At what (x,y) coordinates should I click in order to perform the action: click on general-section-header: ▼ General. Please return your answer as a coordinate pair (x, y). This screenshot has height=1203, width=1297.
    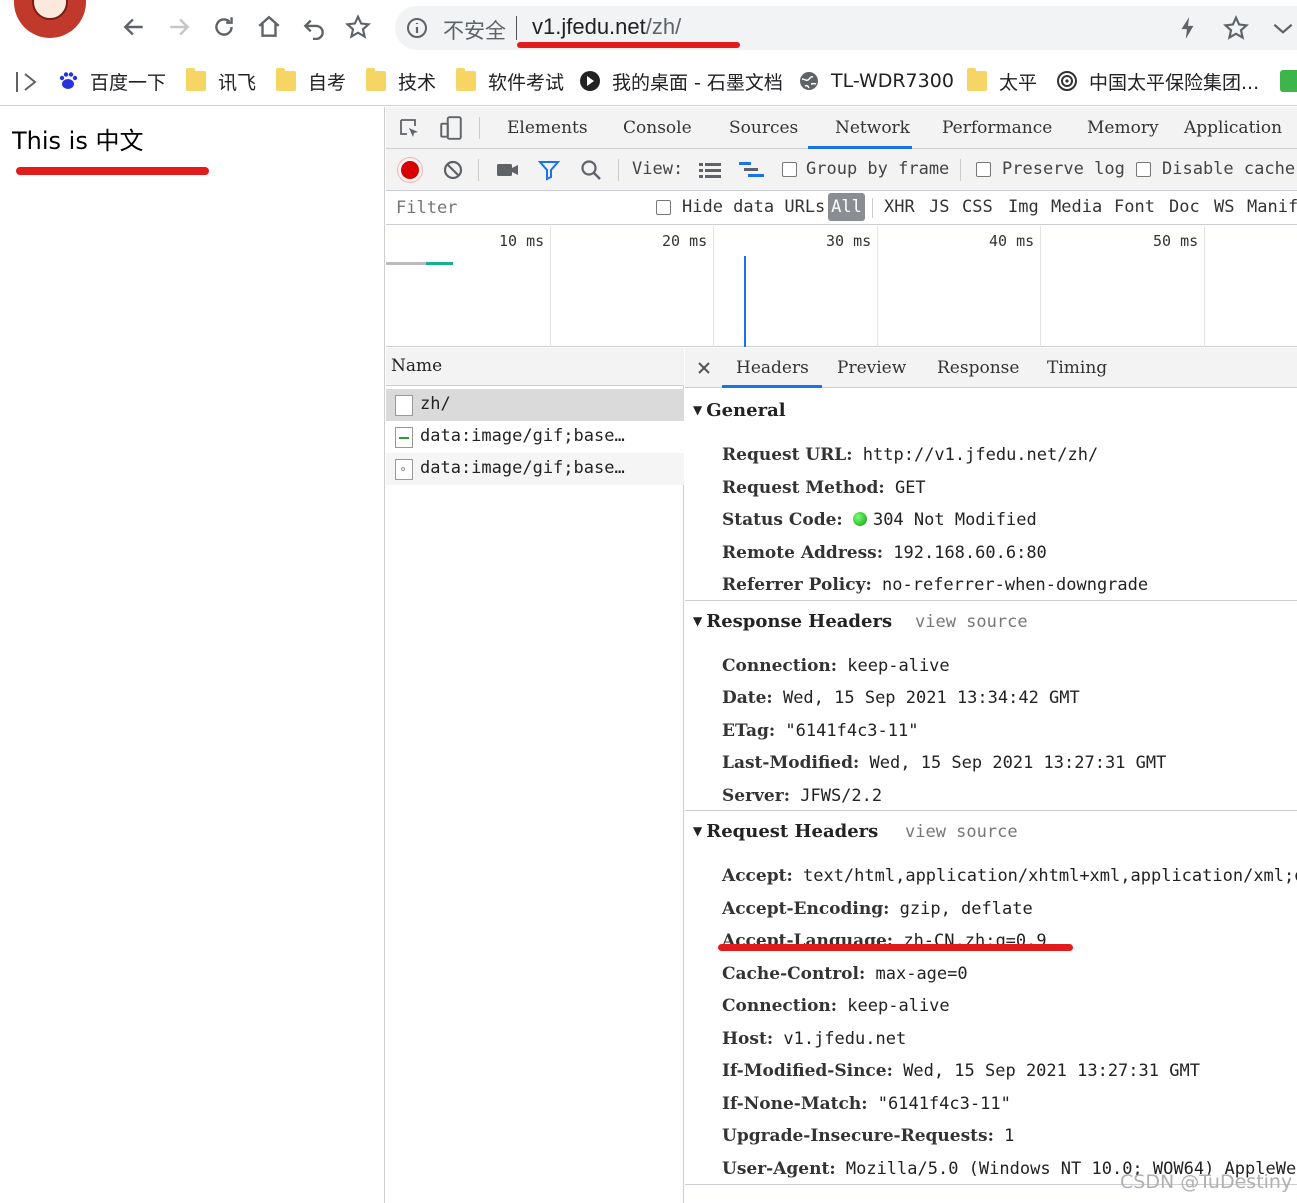
    Looking at the image, I should click on (739, 410).